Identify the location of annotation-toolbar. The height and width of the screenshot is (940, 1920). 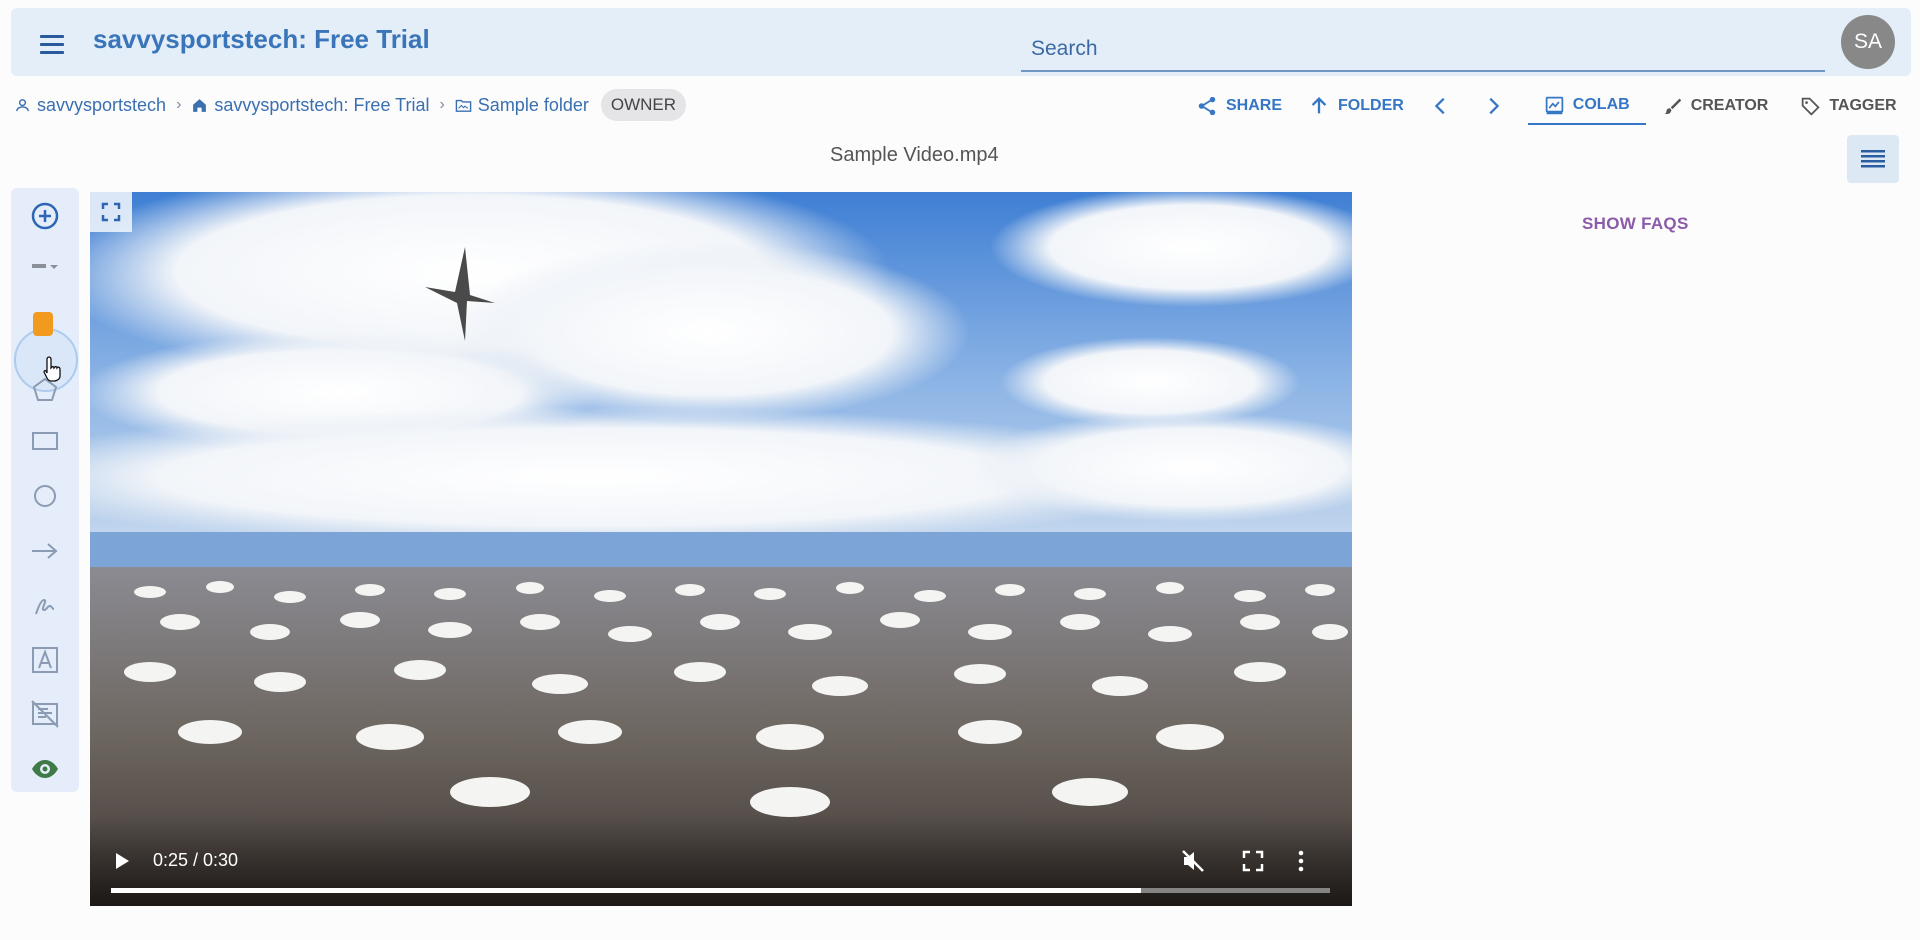
(45, 490).